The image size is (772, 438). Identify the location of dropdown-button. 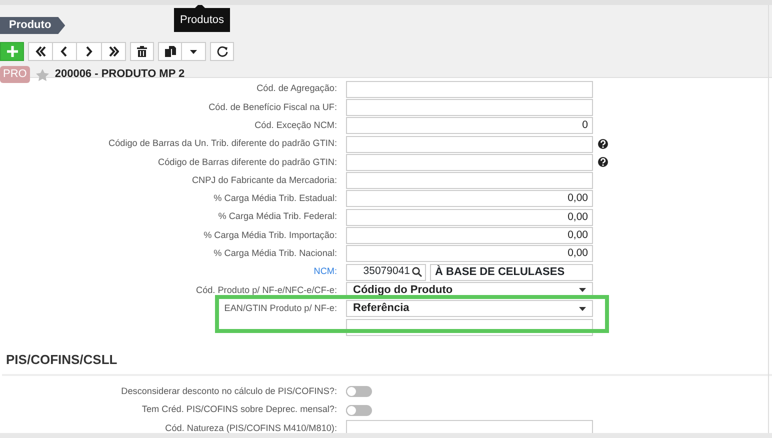
(194, 51).